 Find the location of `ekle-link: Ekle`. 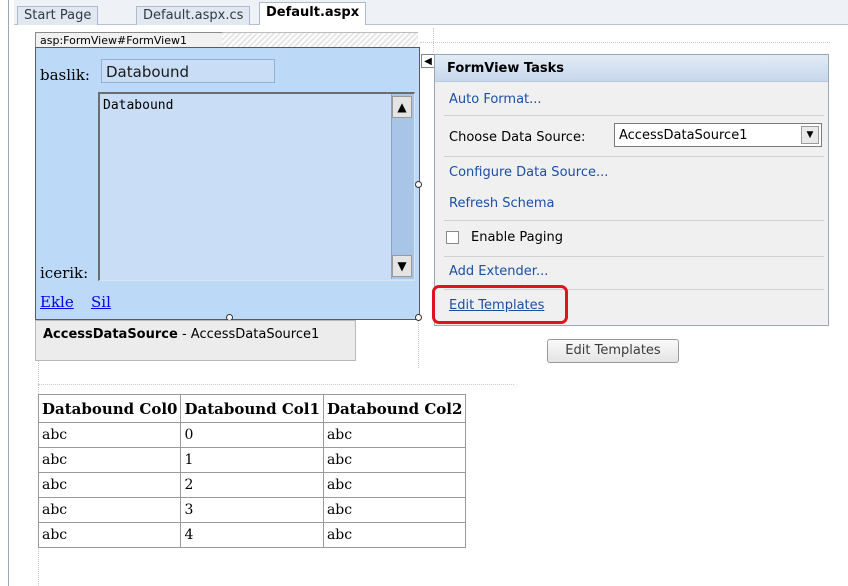

ekle-link: Ekle is located at coordinates (57, 302).